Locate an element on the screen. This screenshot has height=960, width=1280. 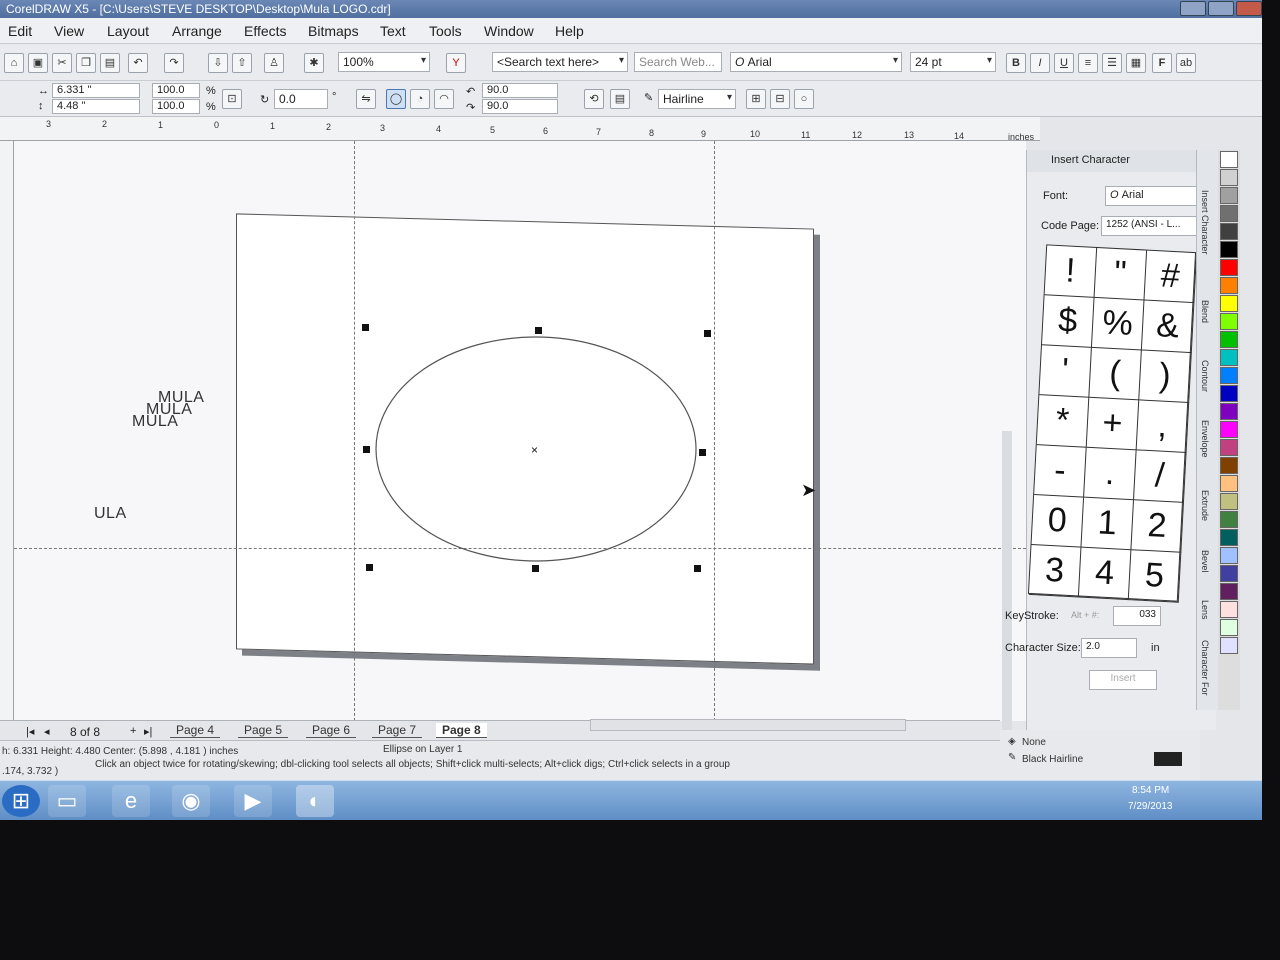
character-cell: / is located at coordinates (1160, 476).